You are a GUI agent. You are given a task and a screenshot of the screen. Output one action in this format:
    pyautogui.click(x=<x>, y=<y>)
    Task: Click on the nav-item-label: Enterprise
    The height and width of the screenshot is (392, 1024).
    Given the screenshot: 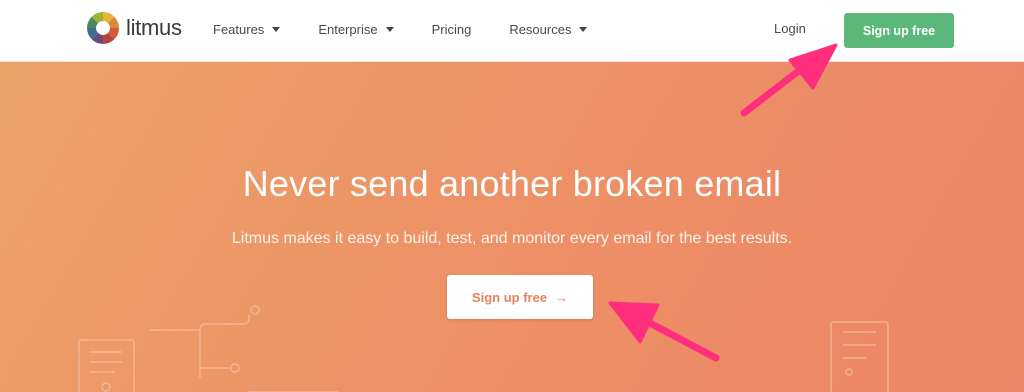 What is the action you would take?
    pyautogui.click(x=348, y=29)
    